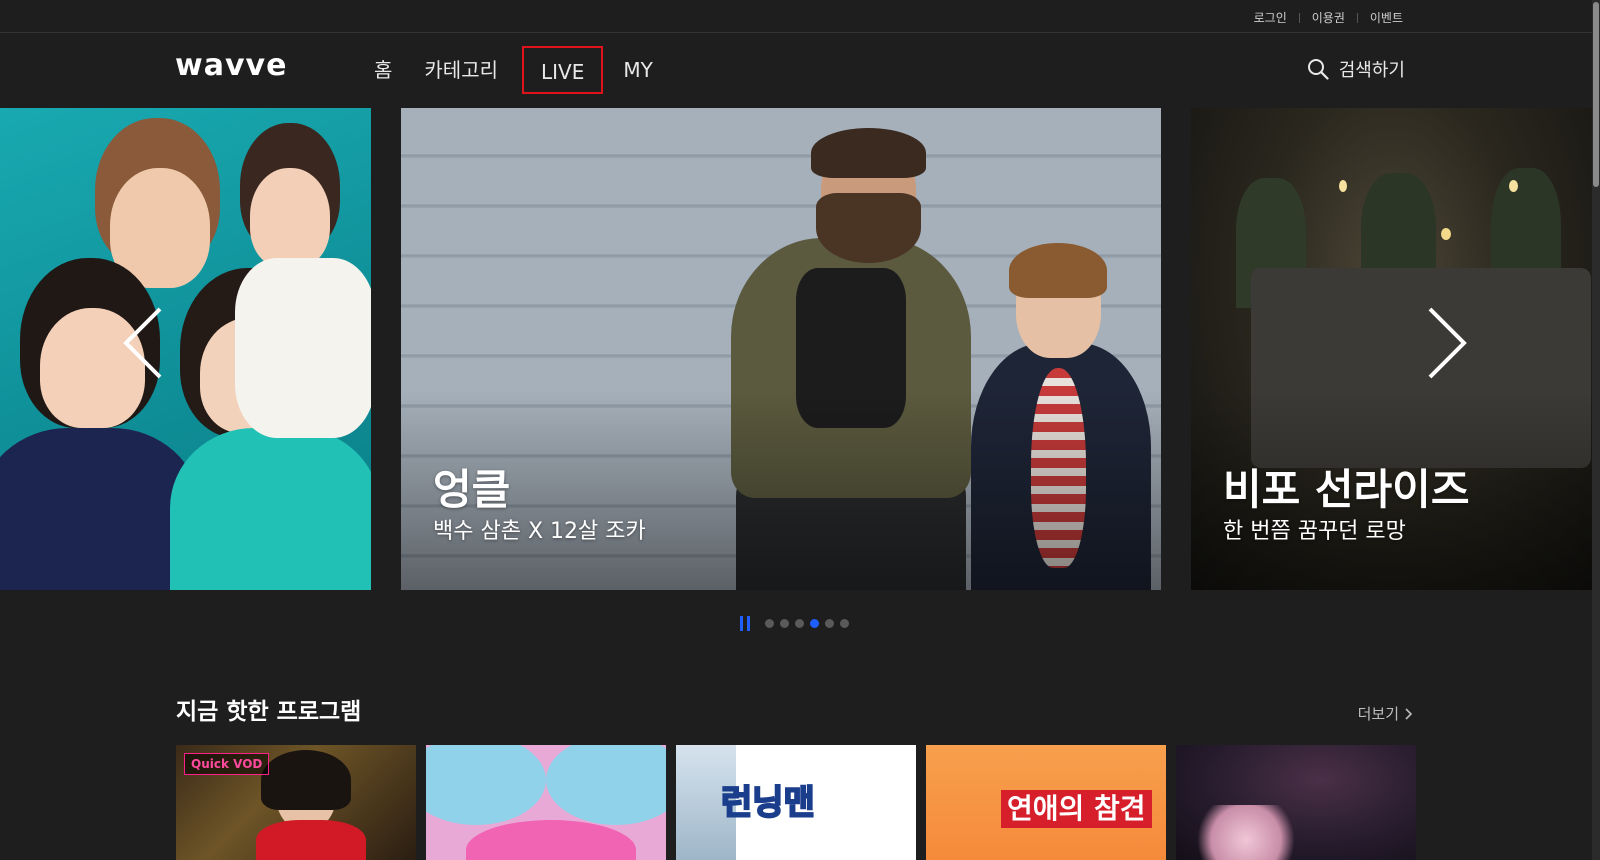 The image size is (1600, 860). Describe the element at coordinates (227, 764) in the screenshot. I see `quick-vod-badge: Quick VOD` at that location.